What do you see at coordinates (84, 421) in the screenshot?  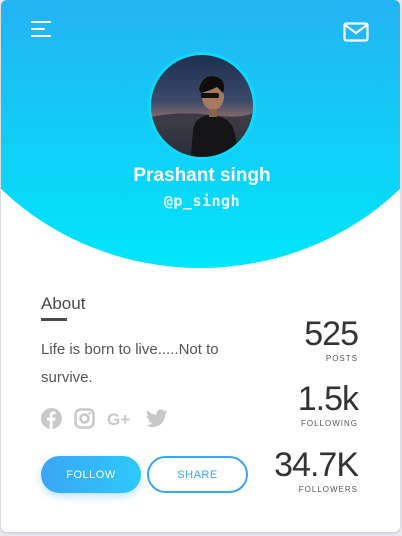 I see `instagram-icon` at bounding box center [84, 421].